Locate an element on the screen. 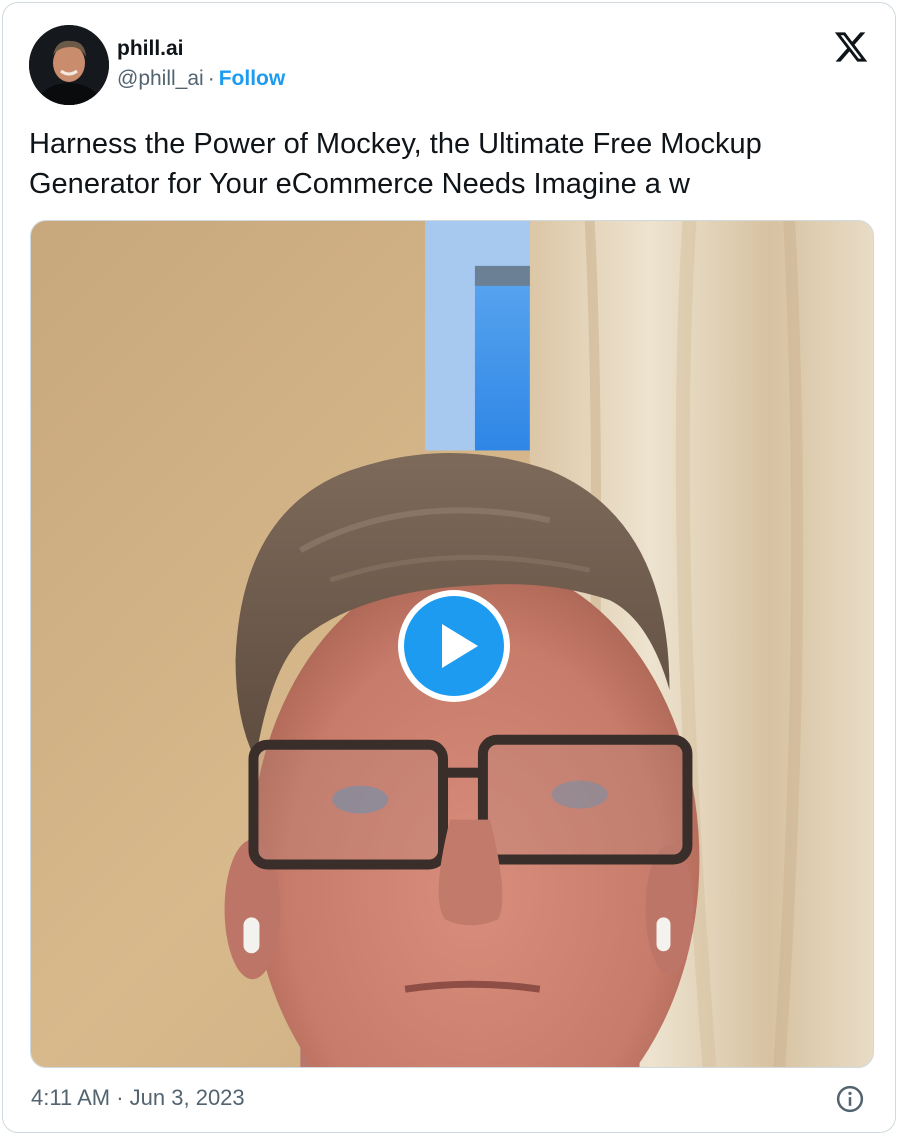 The height and width of the screenshot is (1137, 900). info-icon is located at coordinates (850, 1099).